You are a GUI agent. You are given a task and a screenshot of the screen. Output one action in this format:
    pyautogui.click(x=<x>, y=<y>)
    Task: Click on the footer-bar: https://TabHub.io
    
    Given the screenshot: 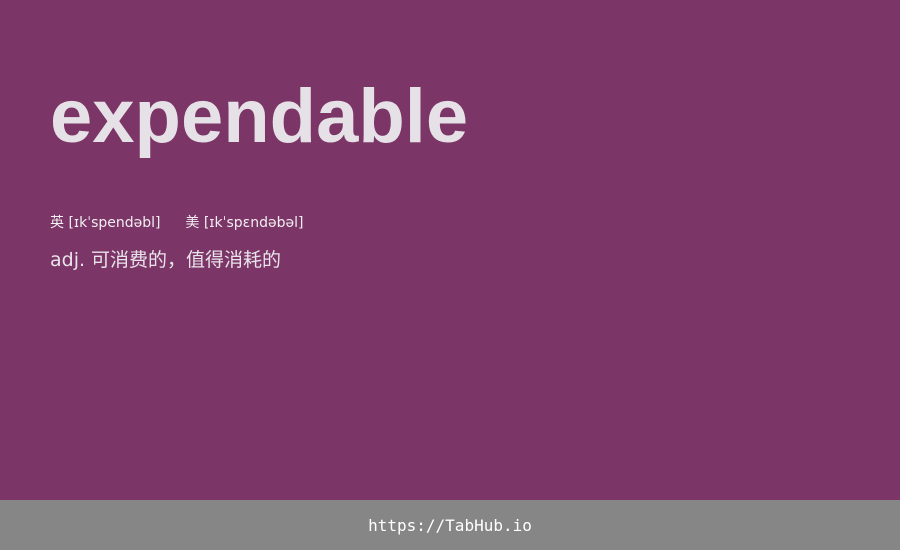 What is the action you would take?
    pyautogui.click(x=450, y=525)
    